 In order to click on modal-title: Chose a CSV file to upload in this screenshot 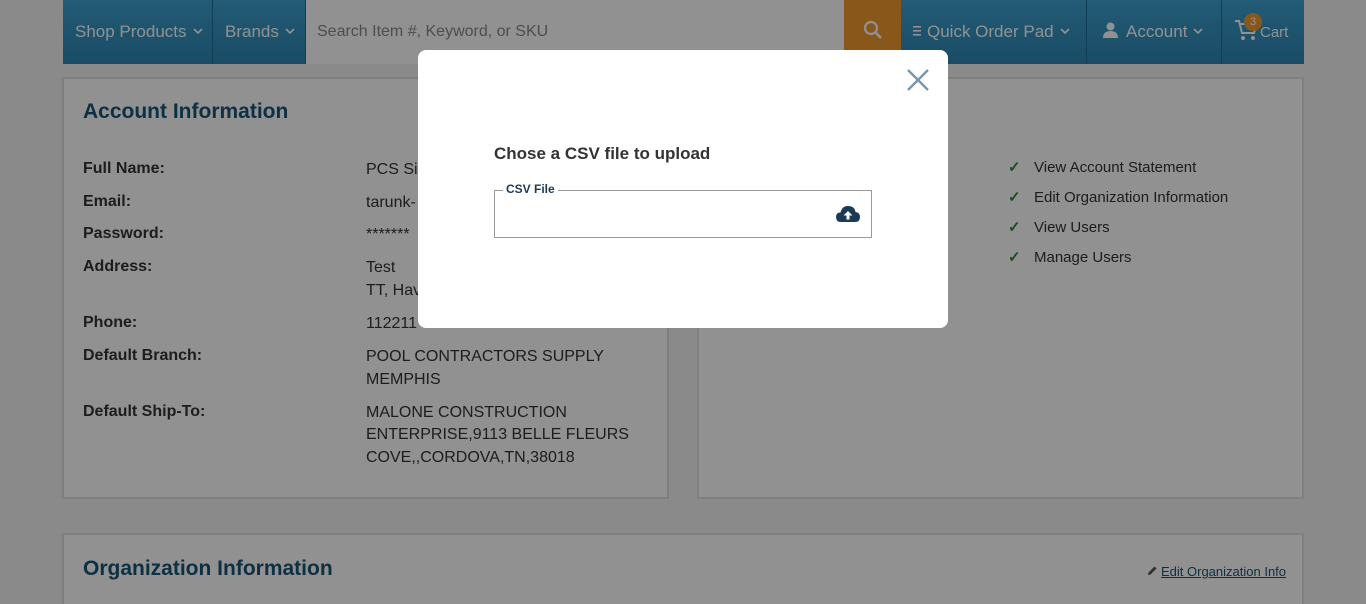, I will do `click(602, 153)`.